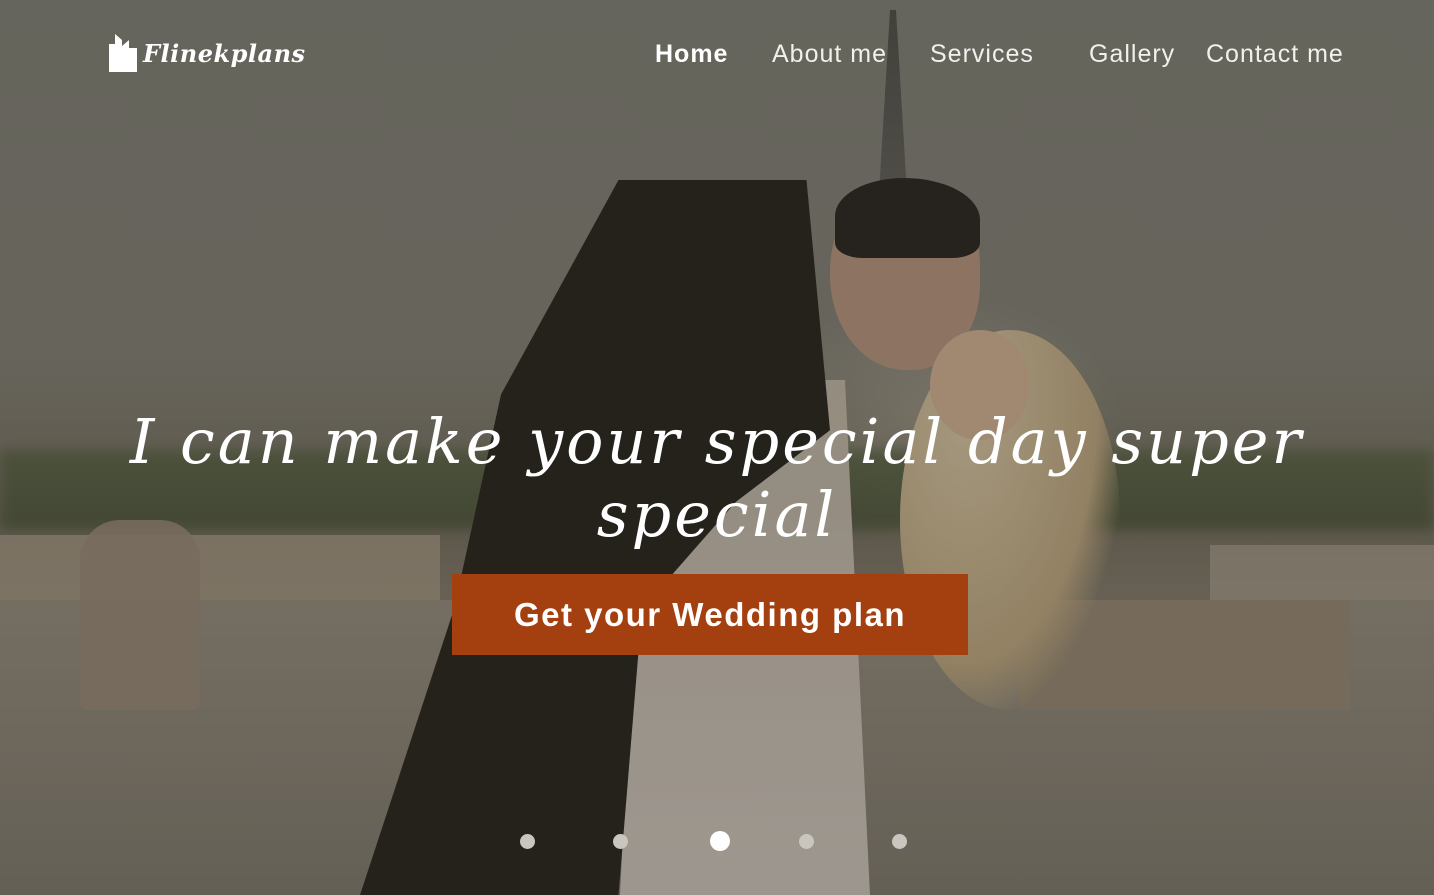 Image resolution: width=1434 pixels, height=895 pixels. What do you see at coordinates (829, 54) in the screenshot?
I see `nav-item-about-me: About me` at bounding box center [829, 54].